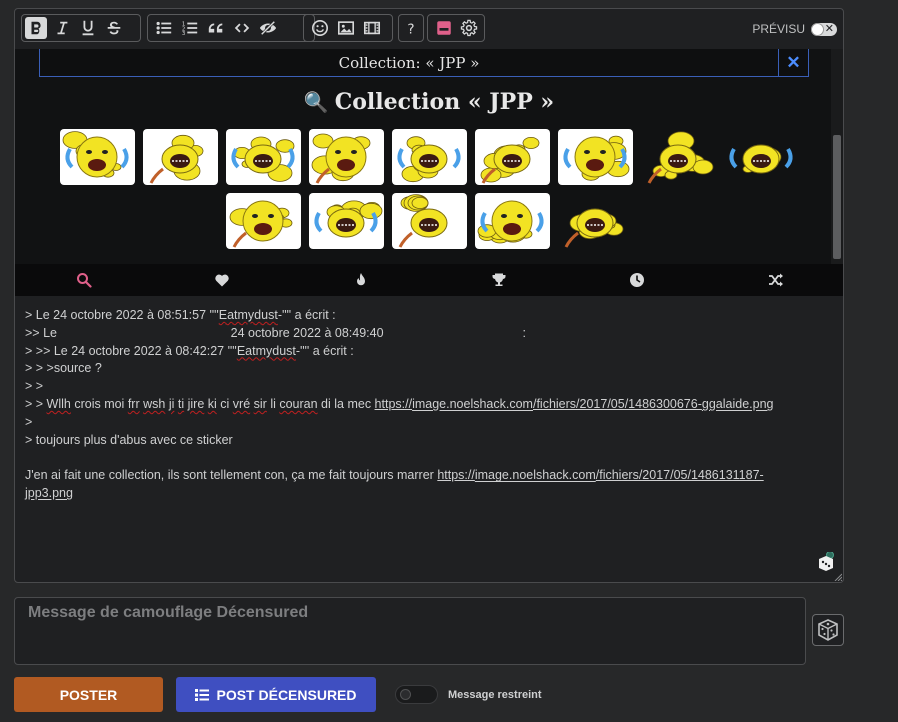 The width and height of the screenshot is (898, 722). Describe the element at coordinates (838, 577) in the screenshot. I see `resize-grip` at that location.